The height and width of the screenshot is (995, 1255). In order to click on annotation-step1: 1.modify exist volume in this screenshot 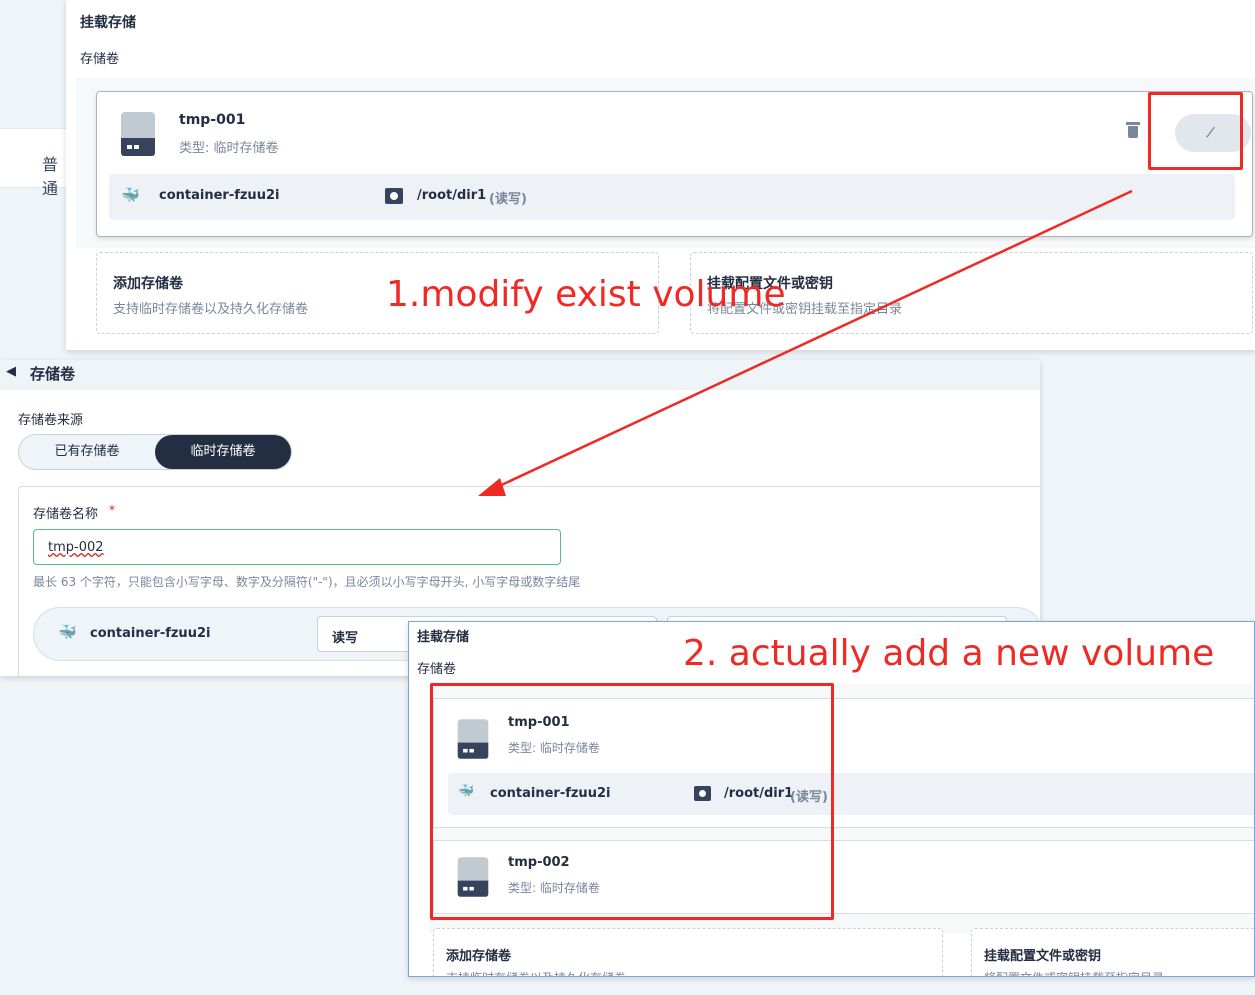, I will do `click(586, 294)`.